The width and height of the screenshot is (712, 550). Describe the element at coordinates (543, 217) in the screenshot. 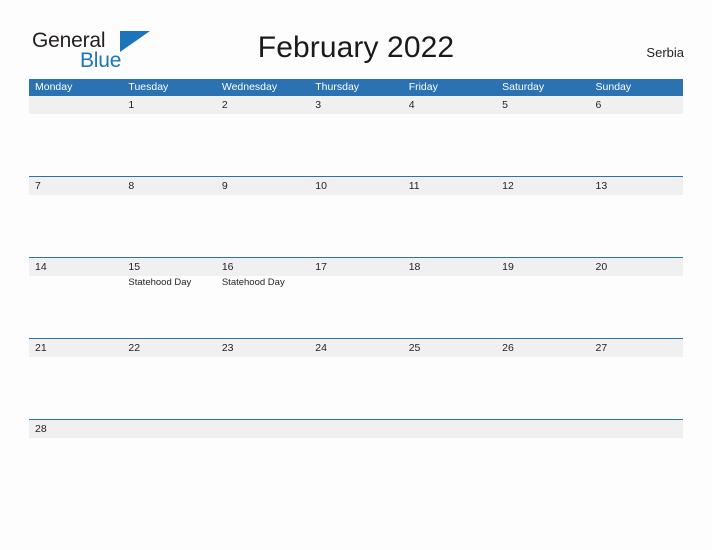

I see `calendar-day-cell: 12` at that location.